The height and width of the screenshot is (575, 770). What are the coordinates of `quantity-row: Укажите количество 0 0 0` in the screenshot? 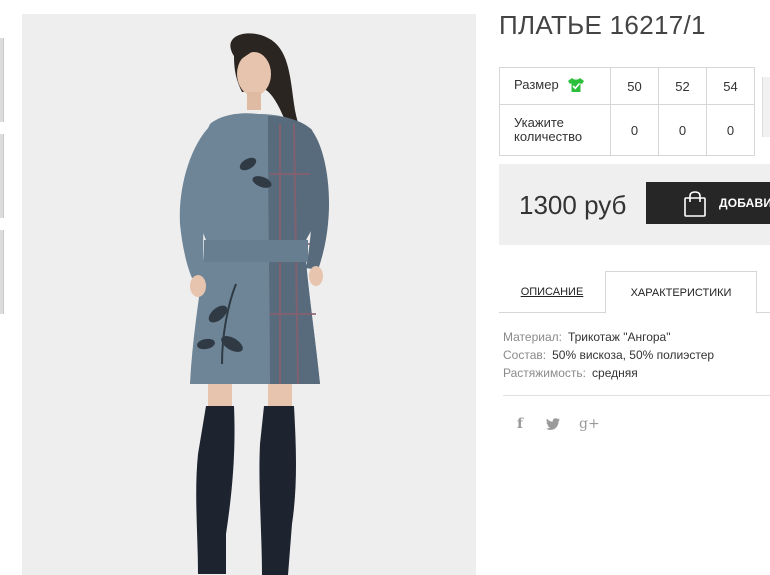 It's located at (627, 130).